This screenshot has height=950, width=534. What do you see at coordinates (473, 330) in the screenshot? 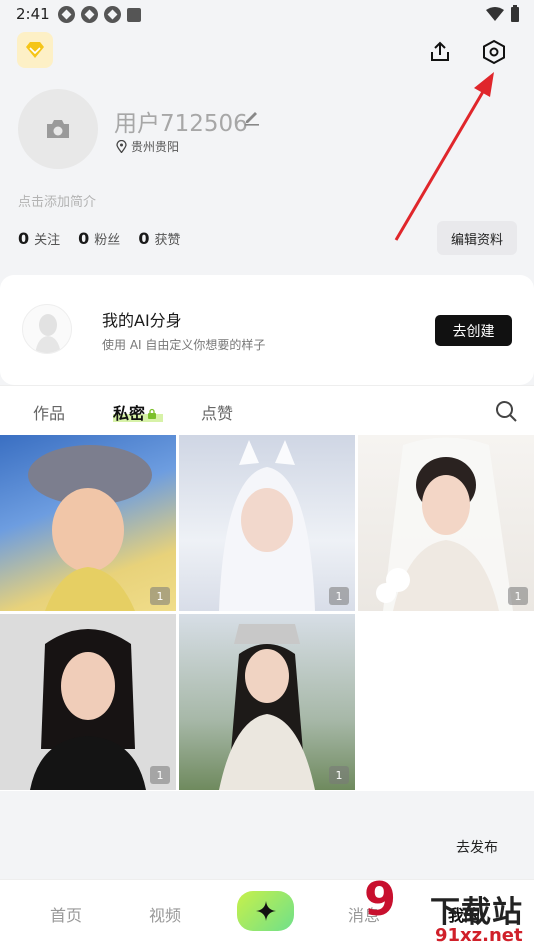
I see `create-ai-avatar-button: 去创建` at bounding box center [473, 330].